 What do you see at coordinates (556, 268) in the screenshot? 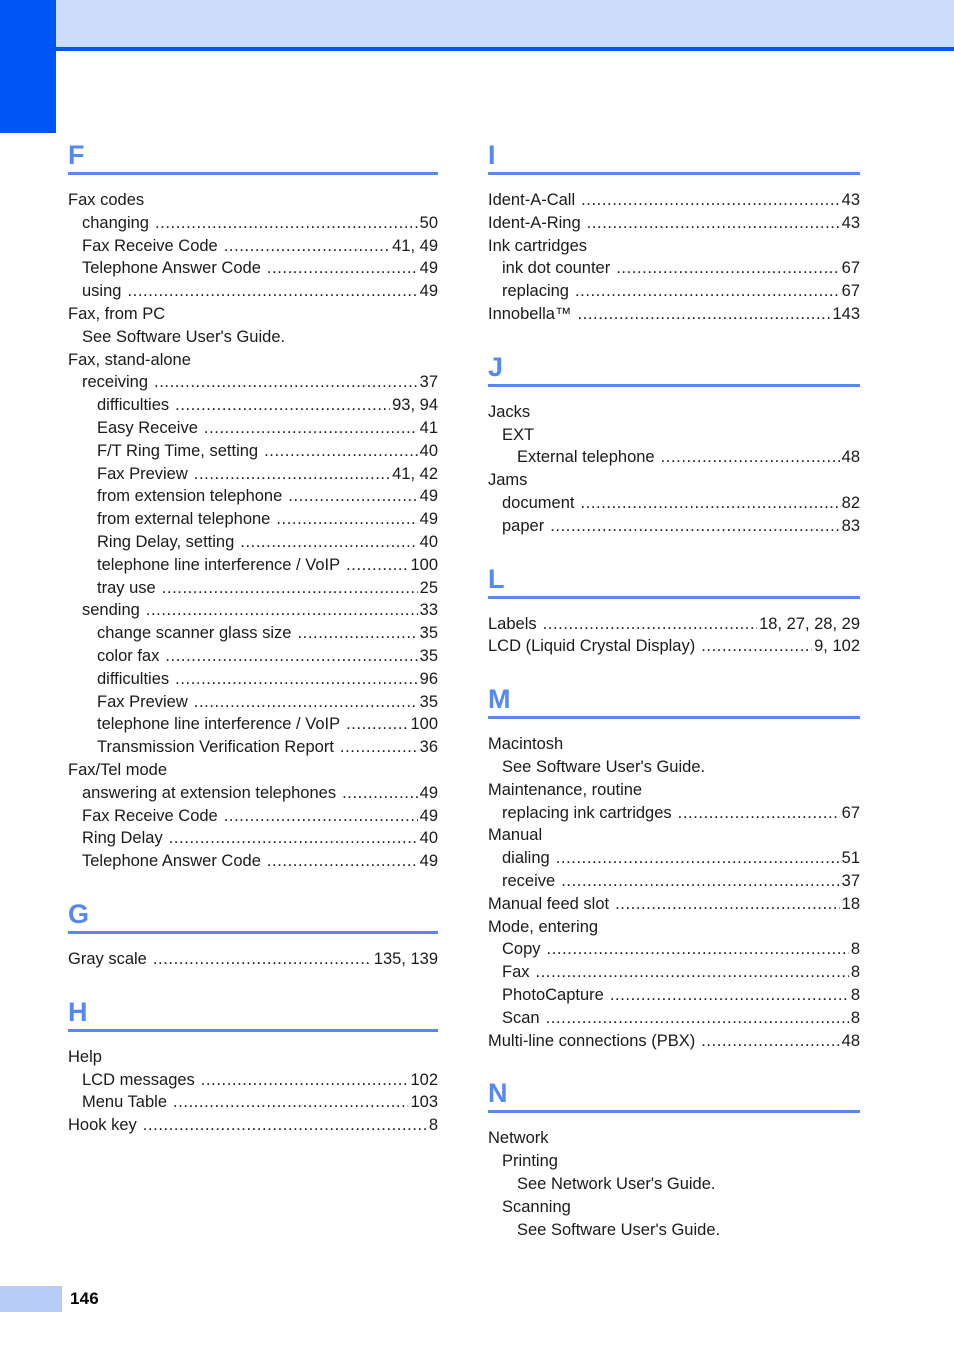
I see `index-entry-label: ink dot counter` at bounding box center [556, 268].